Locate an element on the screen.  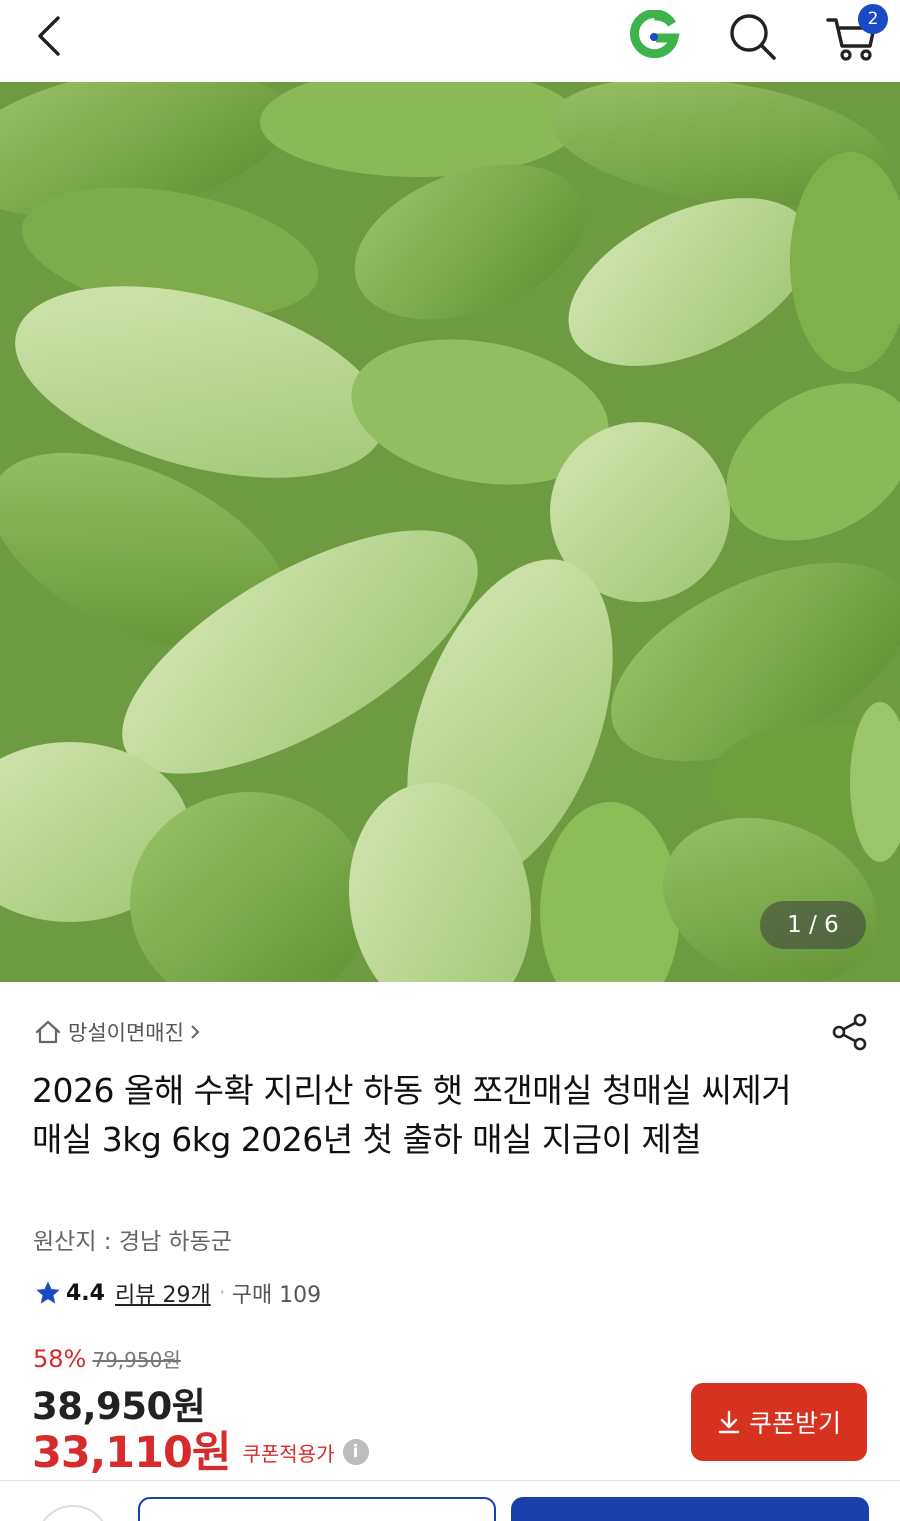
share-button is located at coordinates (850, 1032).